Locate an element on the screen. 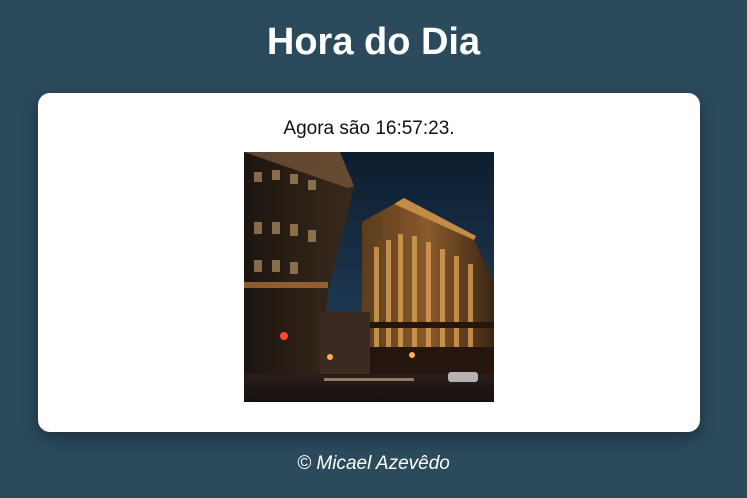  page-title: Hora do Dia is located at coordinates (373, 42).